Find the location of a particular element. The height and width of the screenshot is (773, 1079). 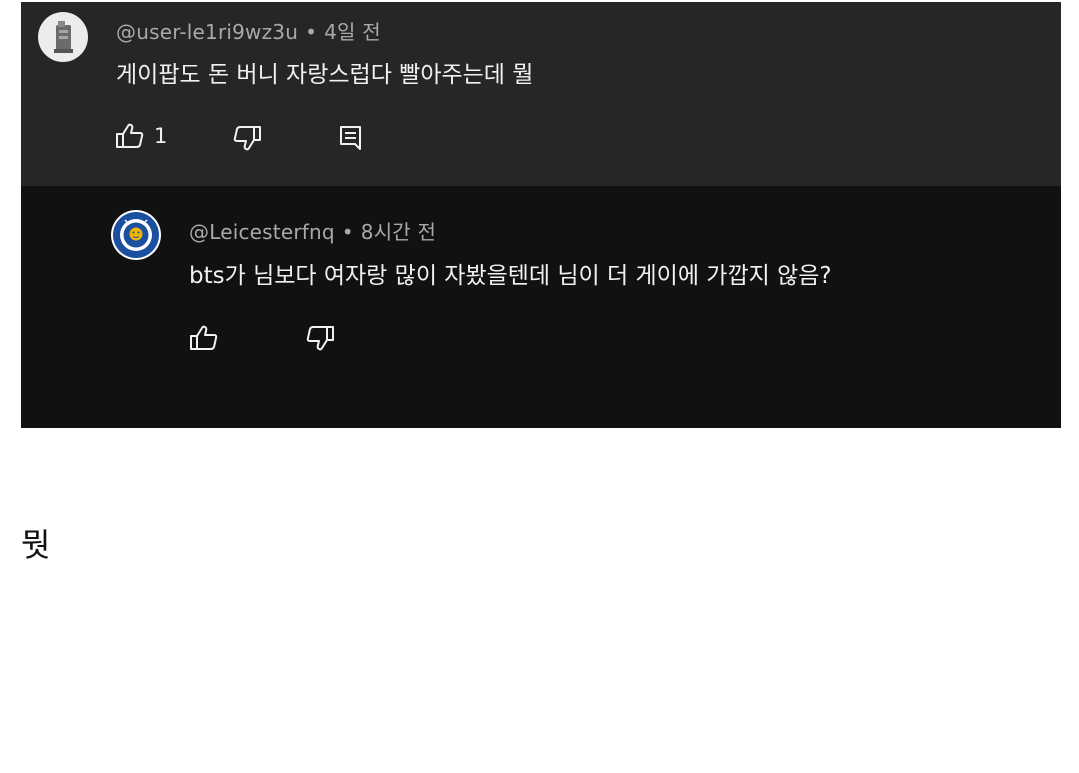

leicester-crest-icon is located at coordinates (136, 235).